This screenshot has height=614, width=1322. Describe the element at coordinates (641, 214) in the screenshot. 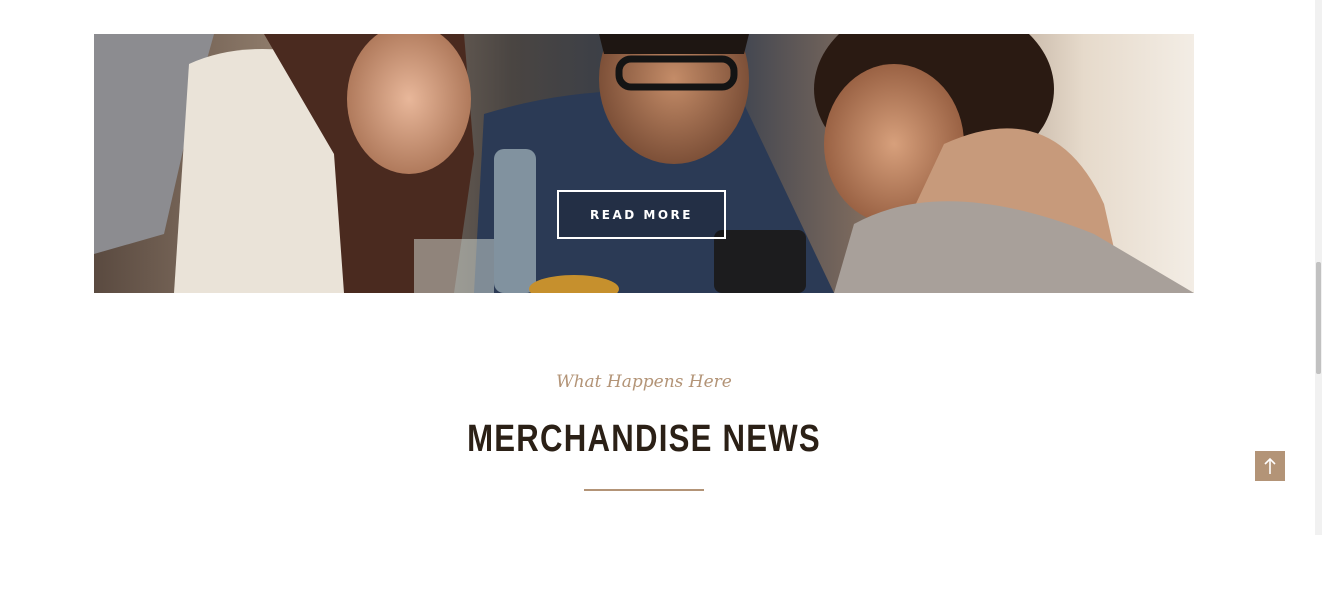

I see `read-more-button: READ MORE` at that location.